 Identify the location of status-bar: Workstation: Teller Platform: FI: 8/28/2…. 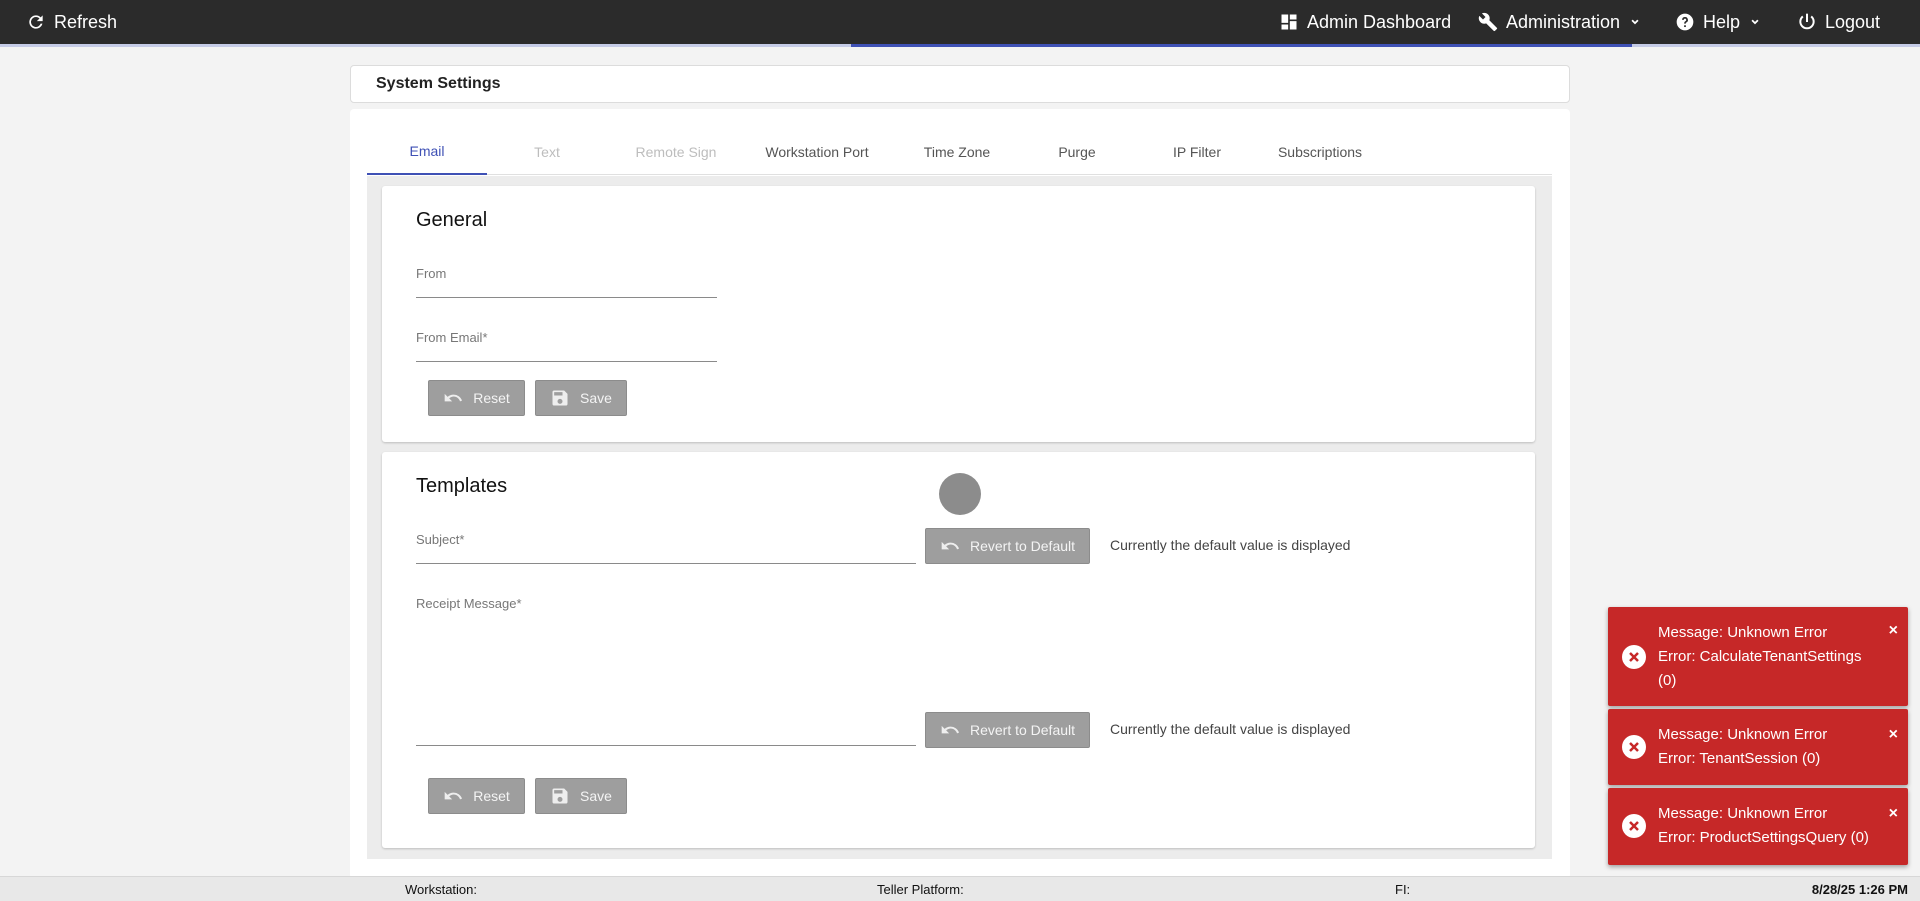
(960, 888).